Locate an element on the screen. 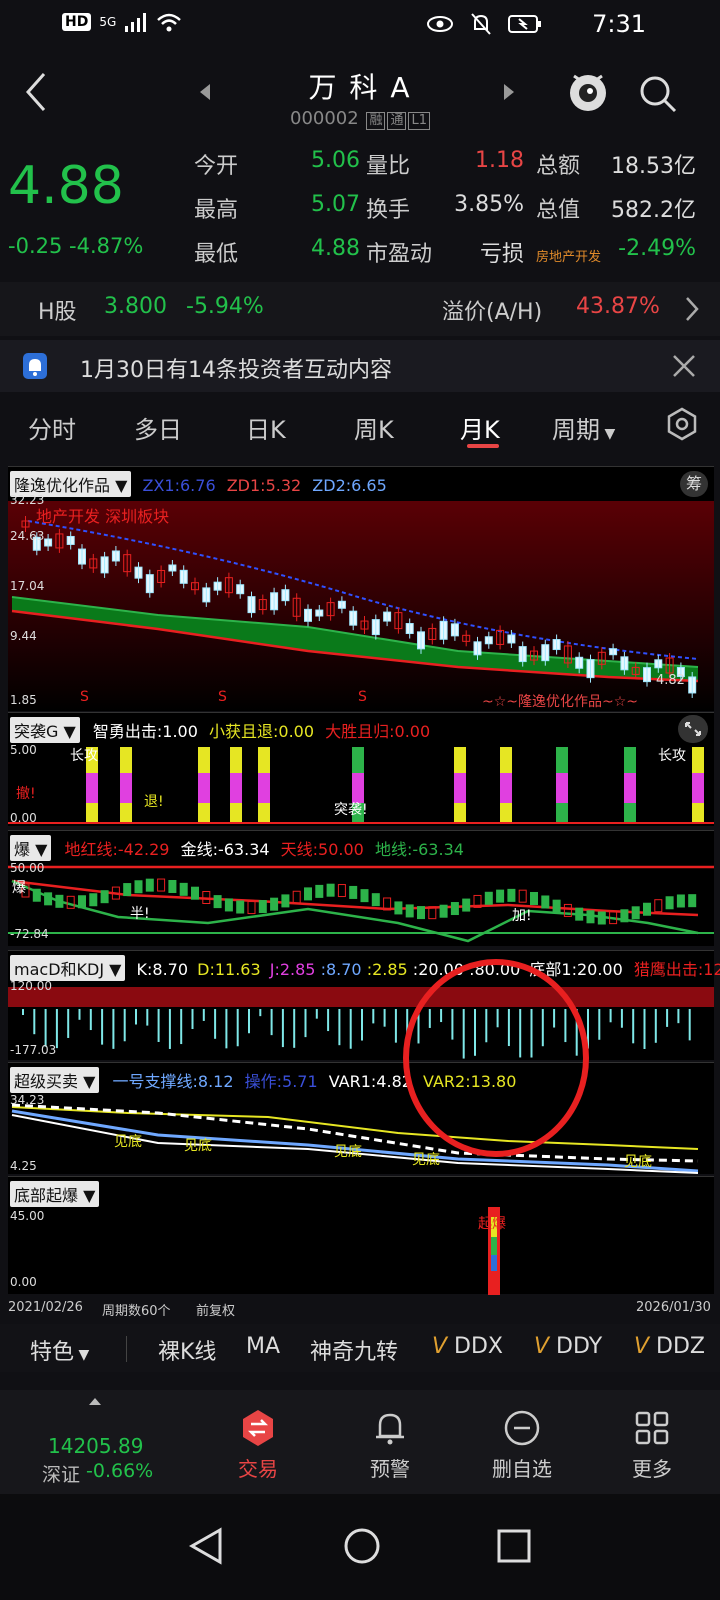 The height and width of the screenshot is (1600, 720). turnover-label: 换手 is located at coordinates (388, 210).